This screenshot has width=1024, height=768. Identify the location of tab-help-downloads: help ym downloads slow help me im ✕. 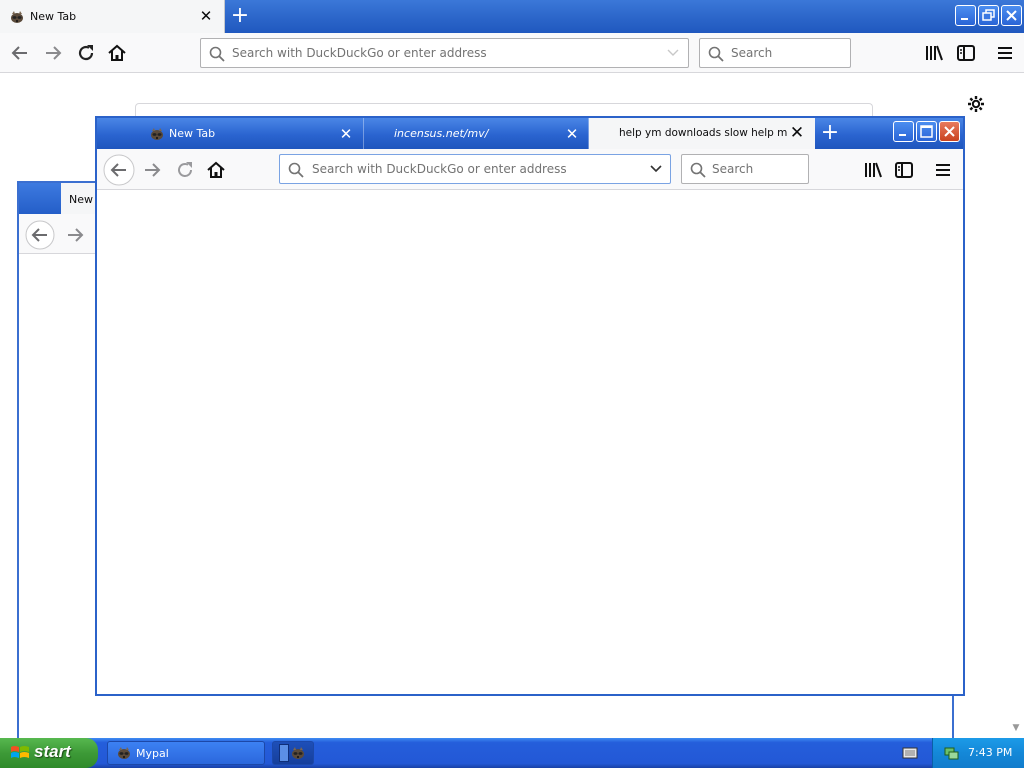
(702, 133).